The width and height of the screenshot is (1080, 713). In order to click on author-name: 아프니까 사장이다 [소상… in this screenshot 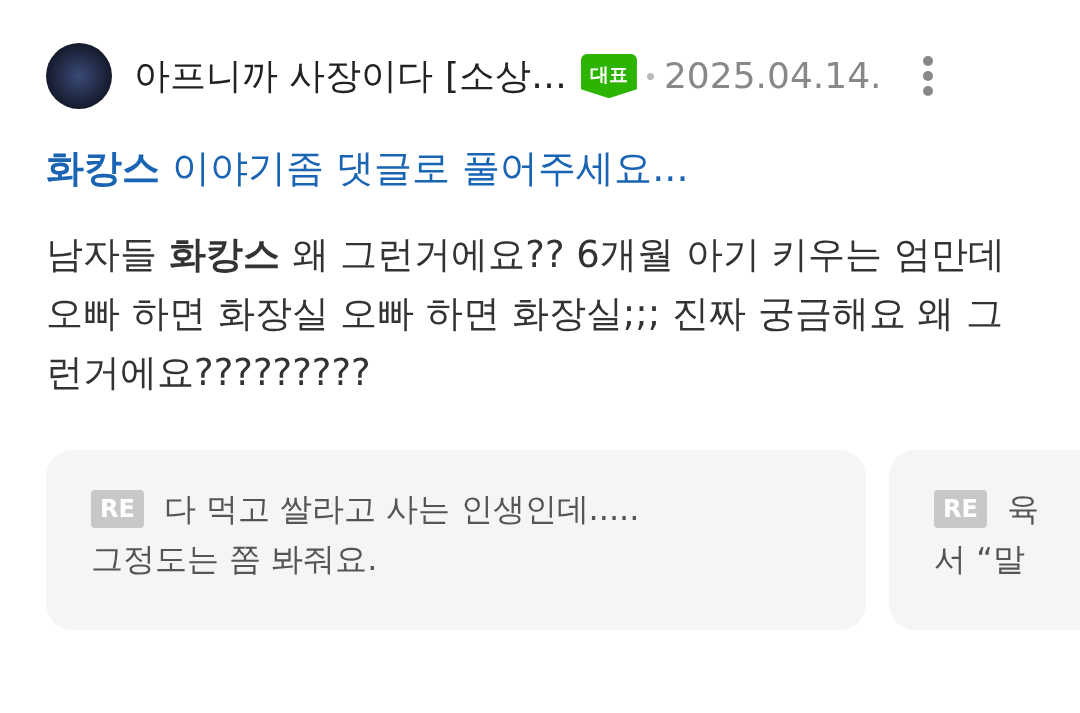, I will do `click(350, 76)`.